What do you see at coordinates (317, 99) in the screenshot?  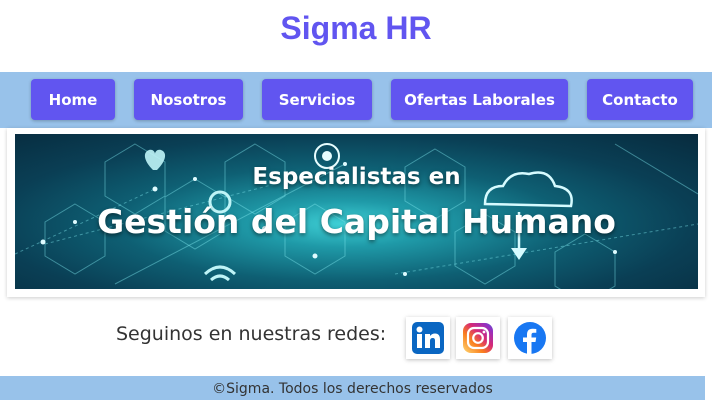 I see `nav-servicios-button: Servicios` at bounding box center [317, 99].